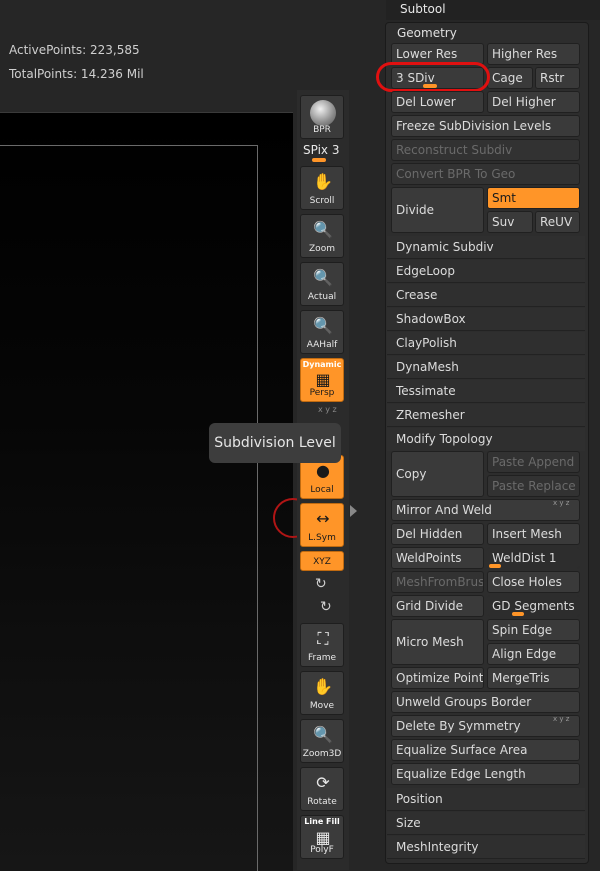 Image resolution: width=600 pixels, height=871 pixels. Describe the element at coordinates (437, 210) in the screenshot. I see `divide-button: Divide` at that location.